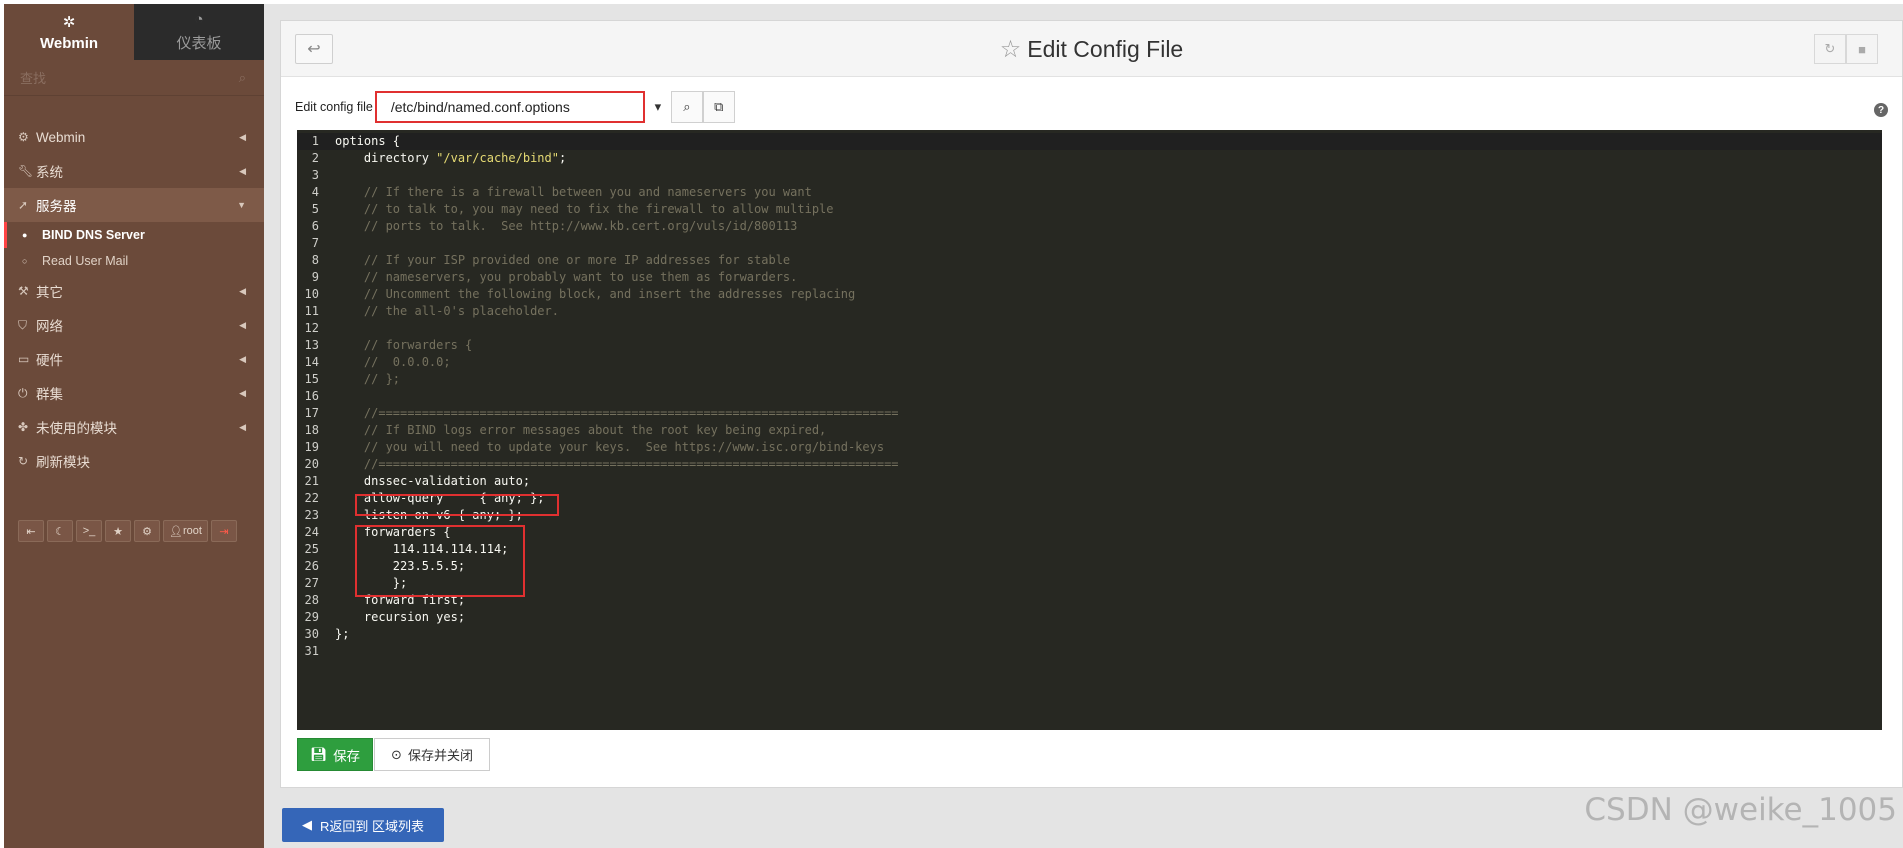 This screenshot has width=1903, height=848. What do you see at coordinates (49, 360) in the screenshot?
I see `sidebar-item-label: 硬件` at bounding box center [49, 360].